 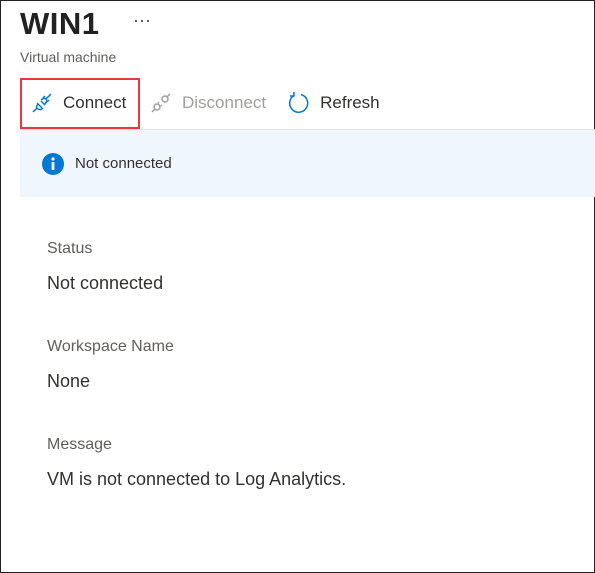 I want to click on refresh-button: Refresh, so click(x=333, y=103).